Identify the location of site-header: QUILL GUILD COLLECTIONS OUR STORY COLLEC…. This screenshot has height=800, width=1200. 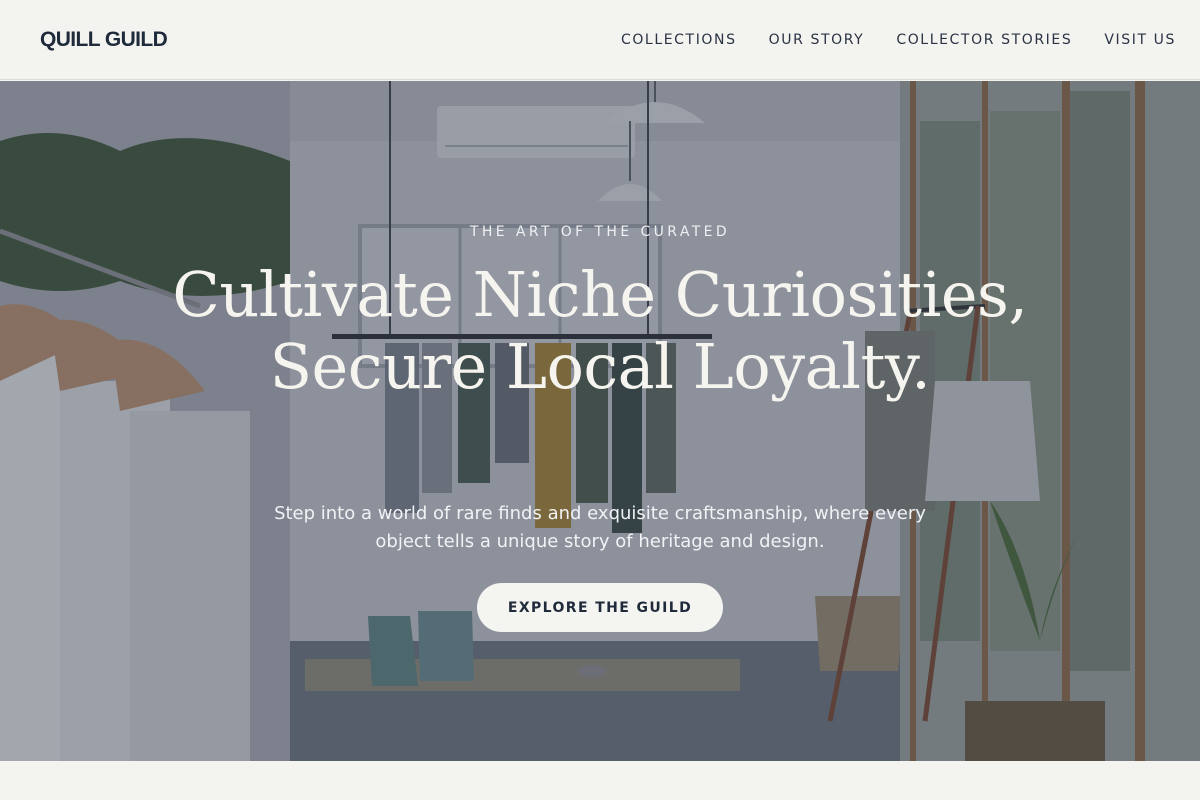
(600, 40).